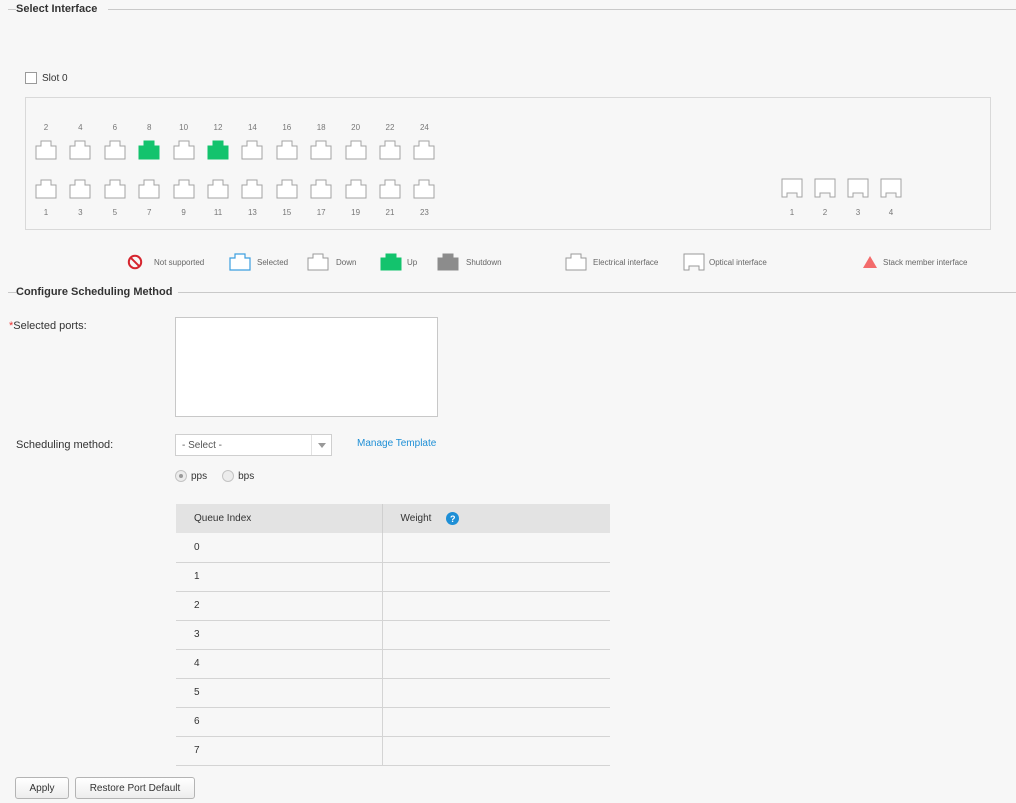  I want to click on table-row: 7, so click(393, 751).